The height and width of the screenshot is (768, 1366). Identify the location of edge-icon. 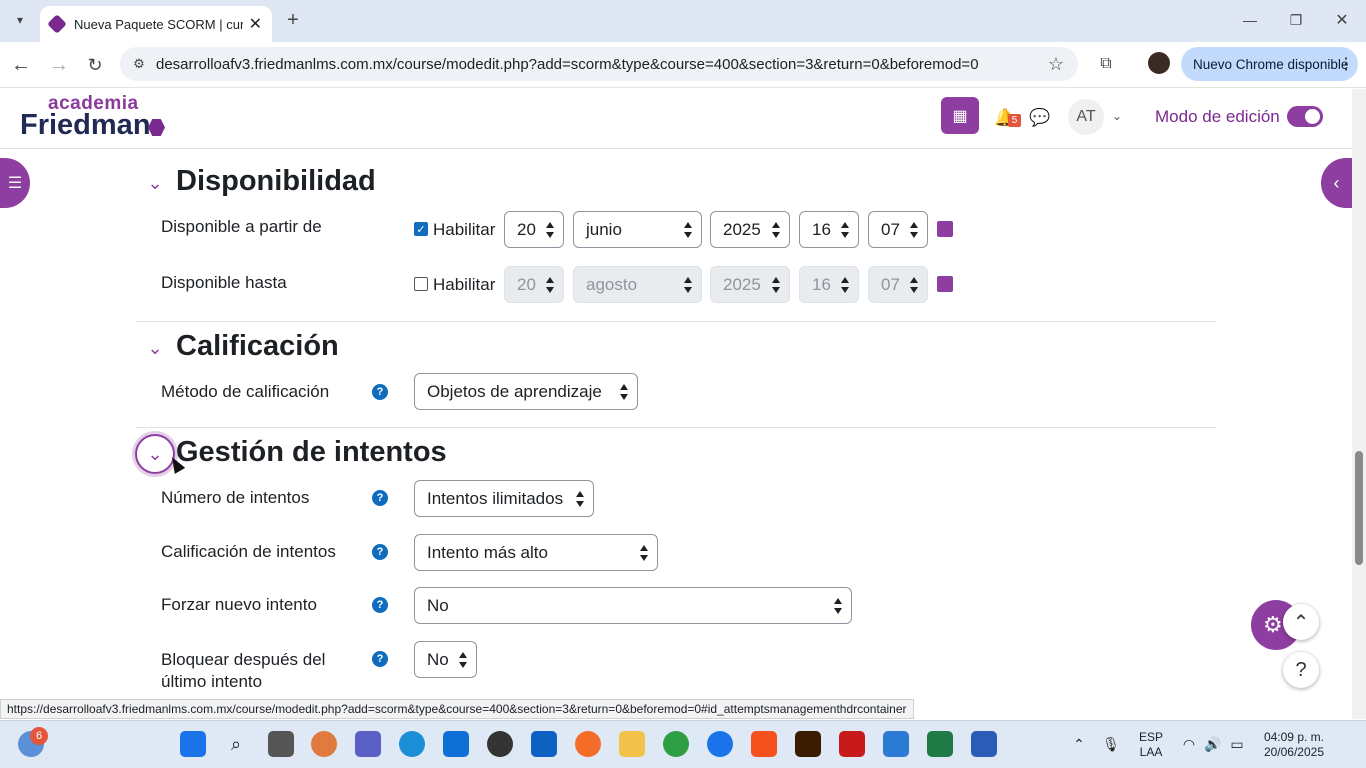
(412, 744).